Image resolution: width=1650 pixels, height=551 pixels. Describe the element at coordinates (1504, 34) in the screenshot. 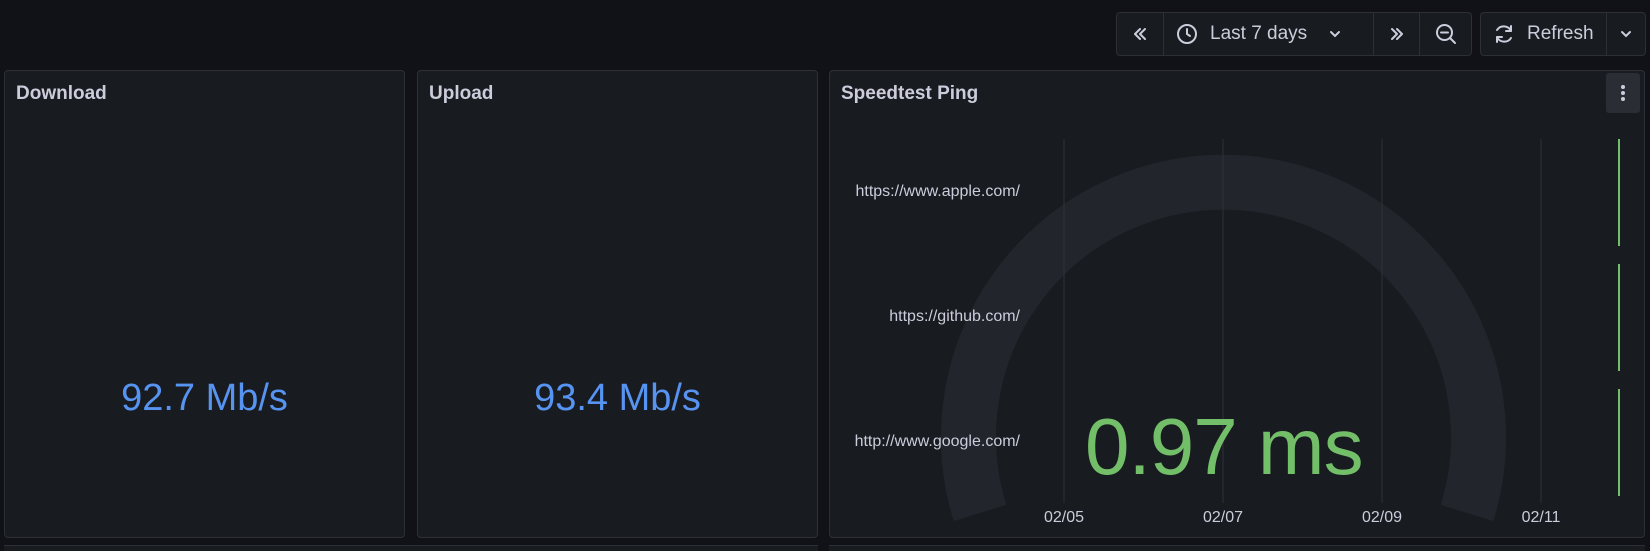

I see `refresh-icon` at that location.